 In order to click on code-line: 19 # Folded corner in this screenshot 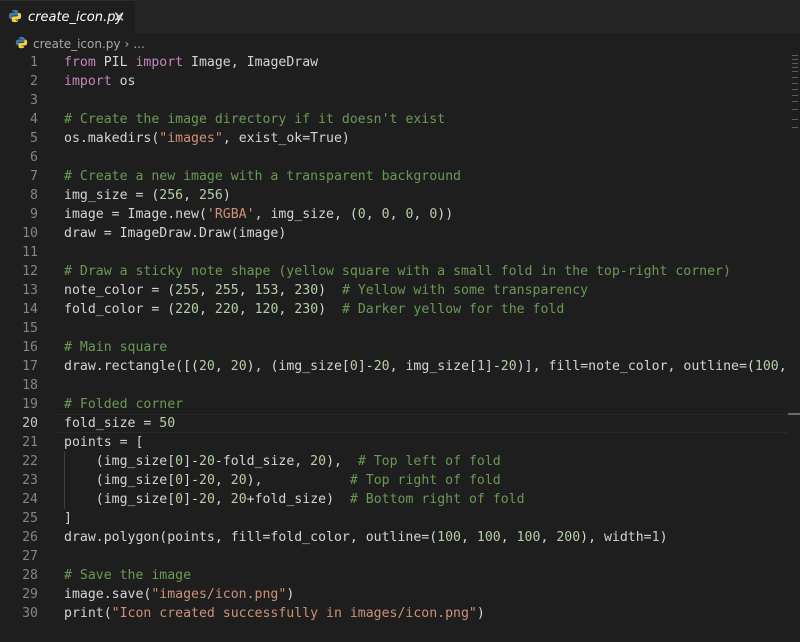, I will do `click(394, 404)`.